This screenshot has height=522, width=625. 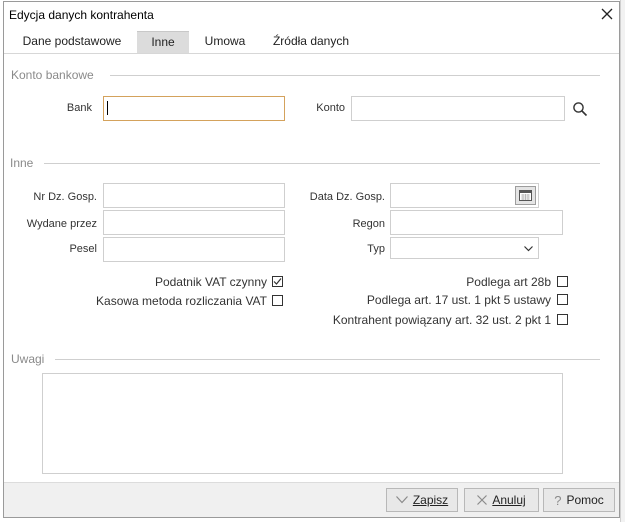 I want to click on podatnik-vat-label: Podatnik VAT czynny, so click(x=210, y=282).